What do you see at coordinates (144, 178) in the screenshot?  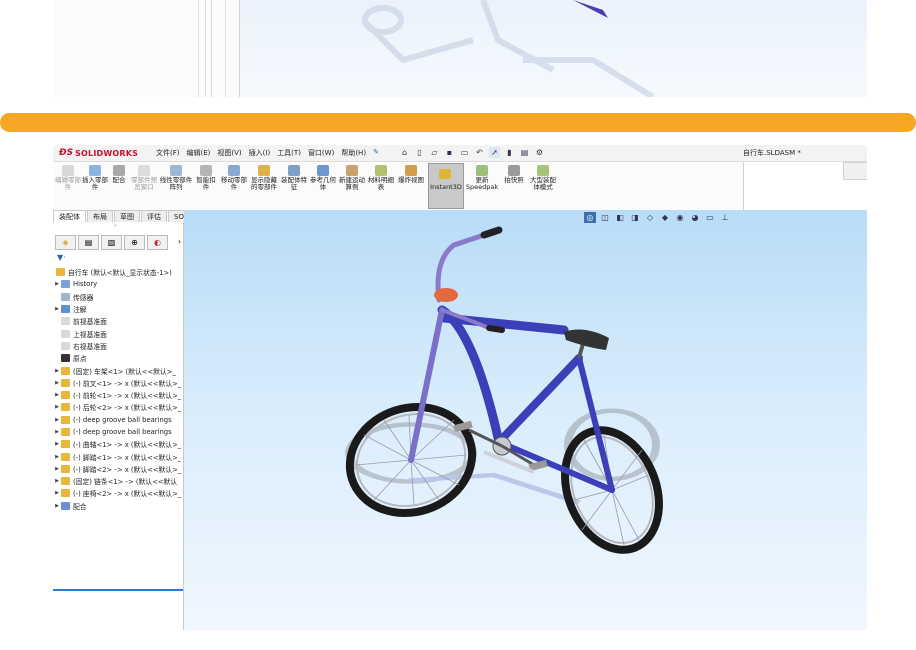 I see `component-preview-button: 零部件预览窗口` at bounding box center [144, 178].